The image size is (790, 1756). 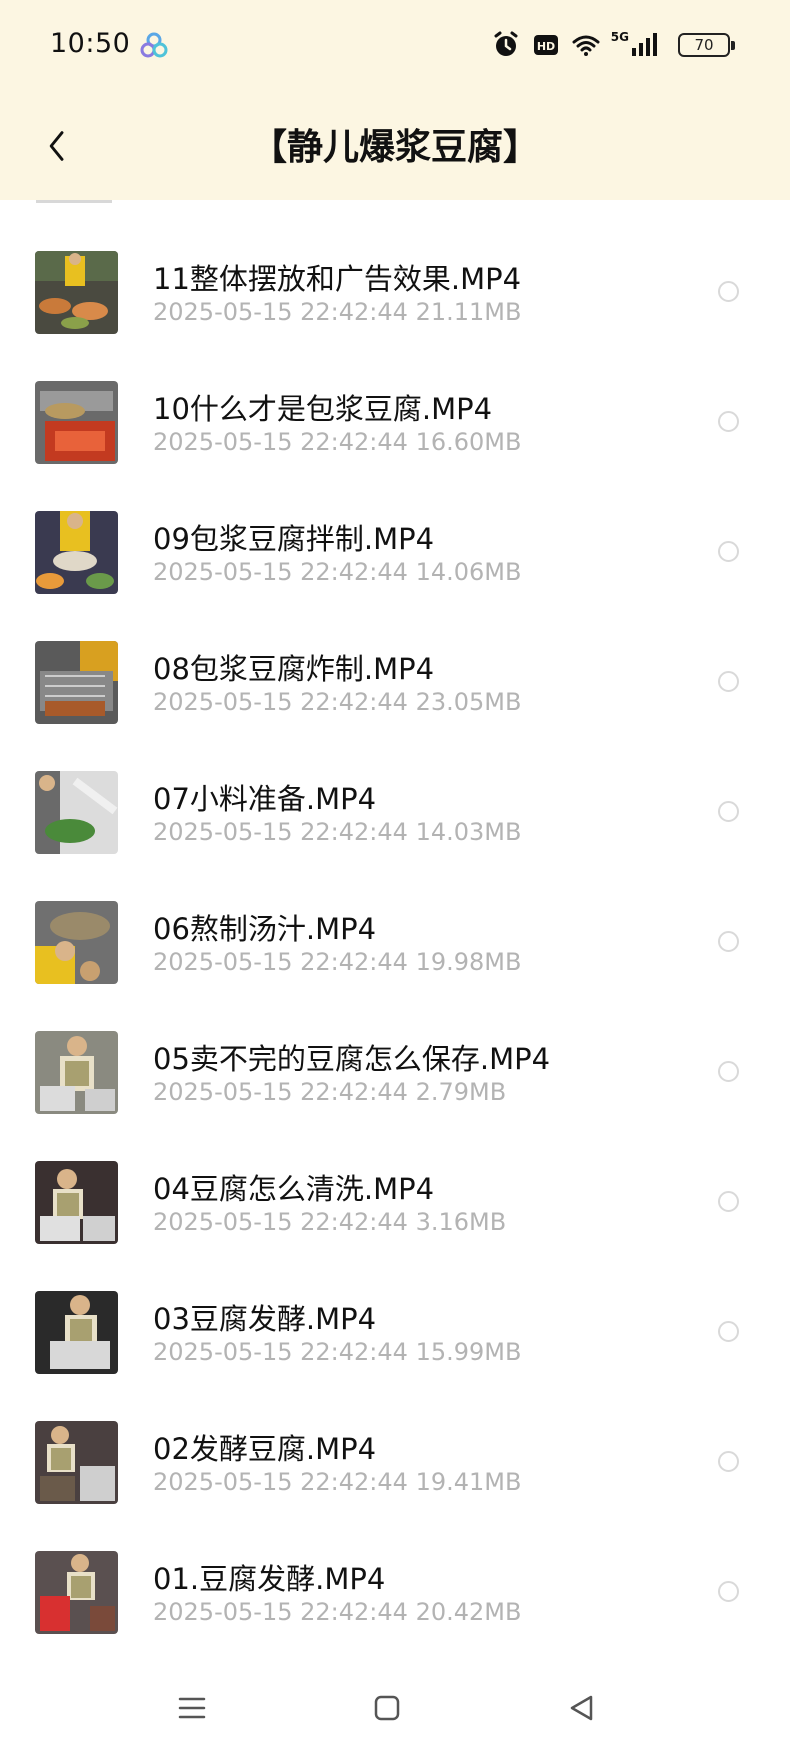 What do you see at coordinates (468, 312) in the screenshot?
I see `file-size: 21.11MB` at bounding box center [468, 312].